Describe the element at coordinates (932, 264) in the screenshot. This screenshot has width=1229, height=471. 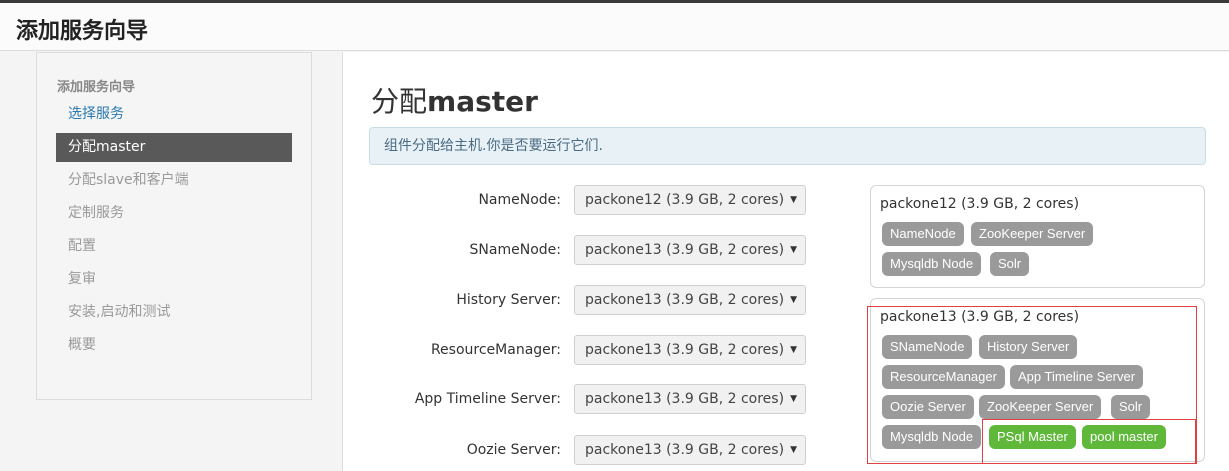
I see `component-badge: Mysqldb Node` at that location.